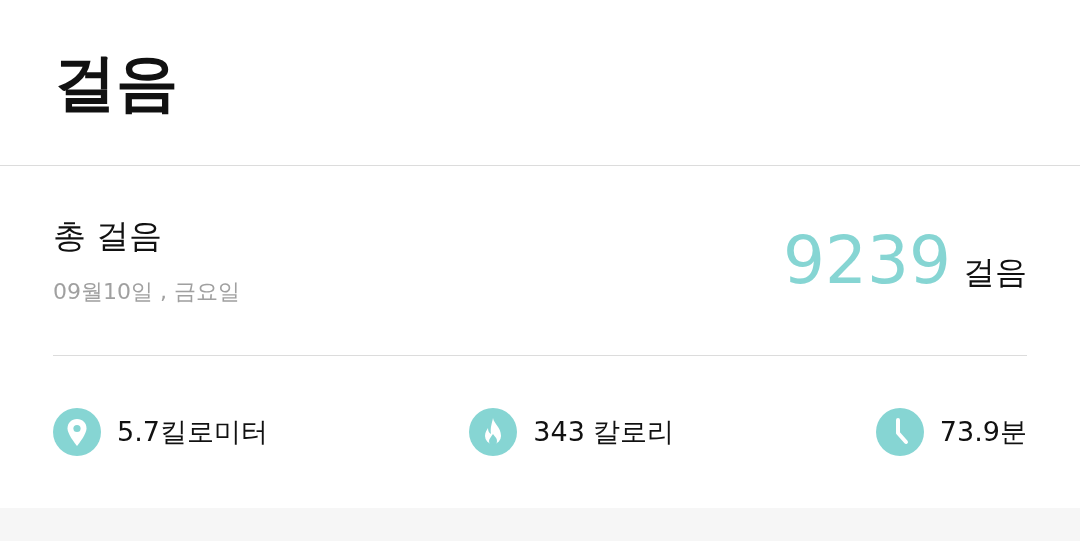 The width and height of the screenshot is (1080, 541). Describe the element at coordinates (77, 432) in the screenshot. I see `location-pin-icon` at that location.